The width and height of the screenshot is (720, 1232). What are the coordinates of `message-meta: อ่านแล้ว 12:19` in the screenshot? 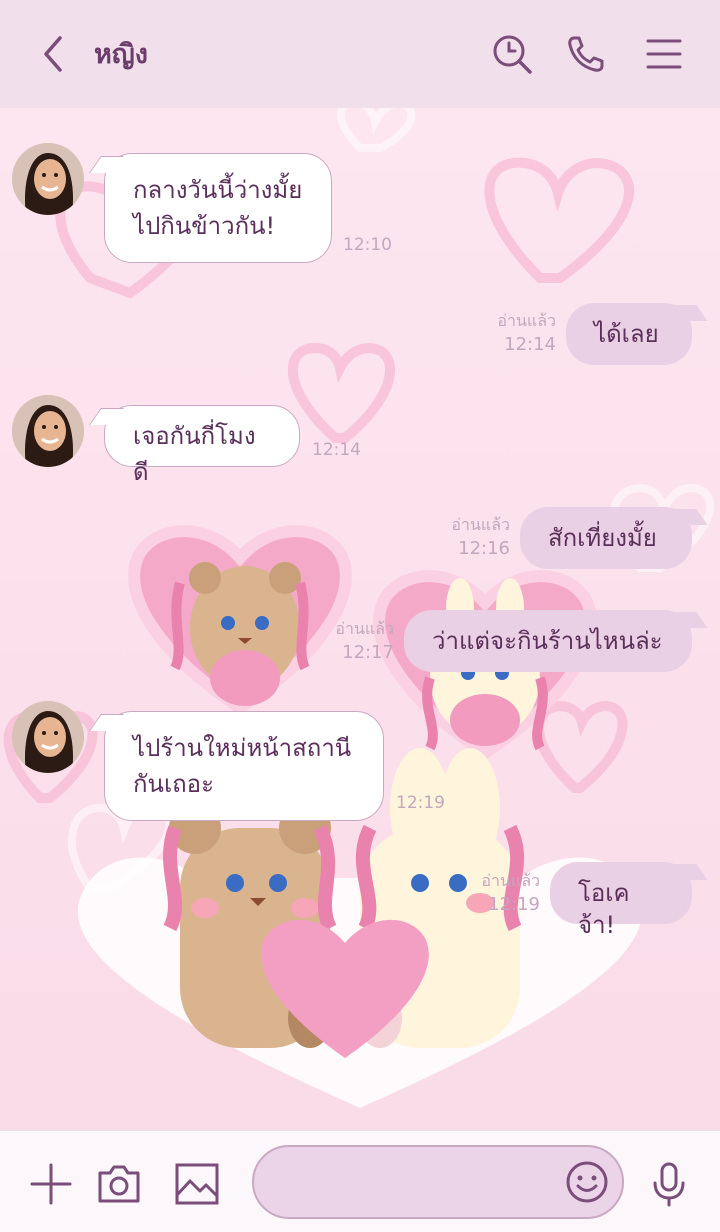 It's located at (502, 894).